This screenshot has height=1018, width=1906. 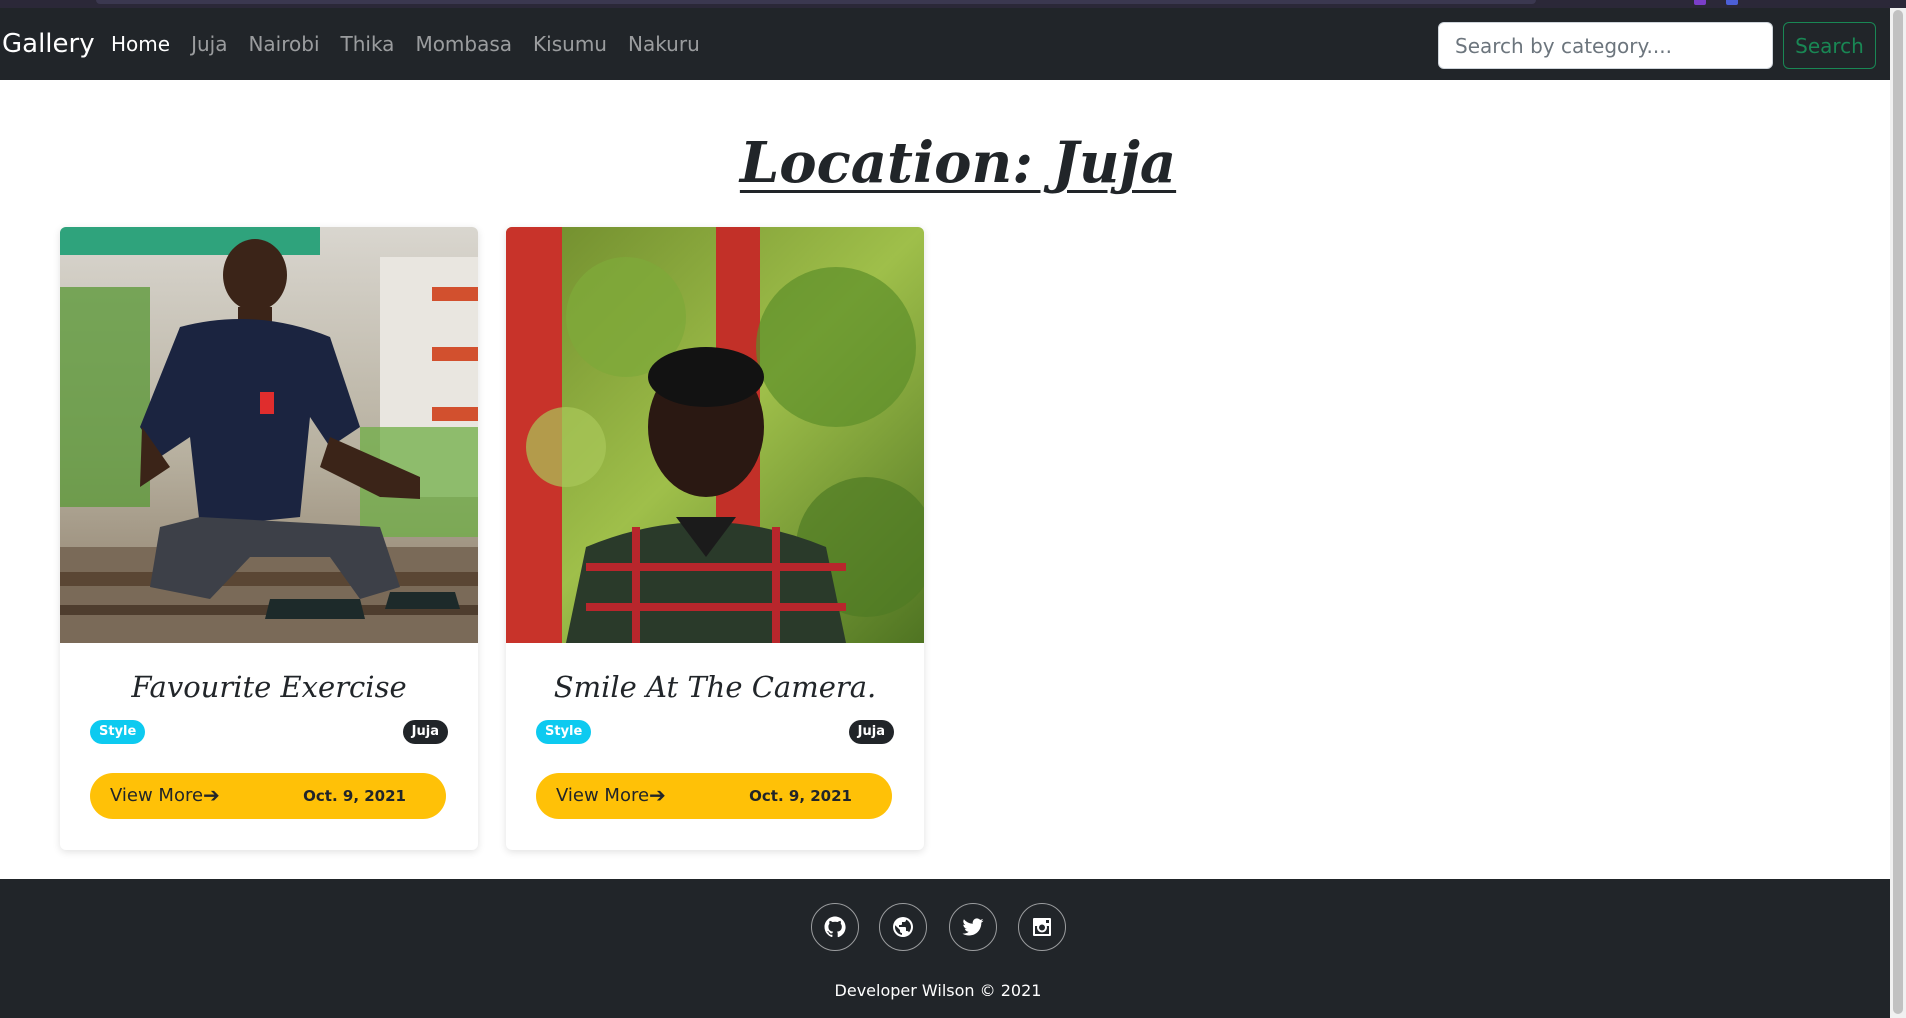 I want to click on nav-link-nairobi: Nairobi, so click(x=283, y=44).